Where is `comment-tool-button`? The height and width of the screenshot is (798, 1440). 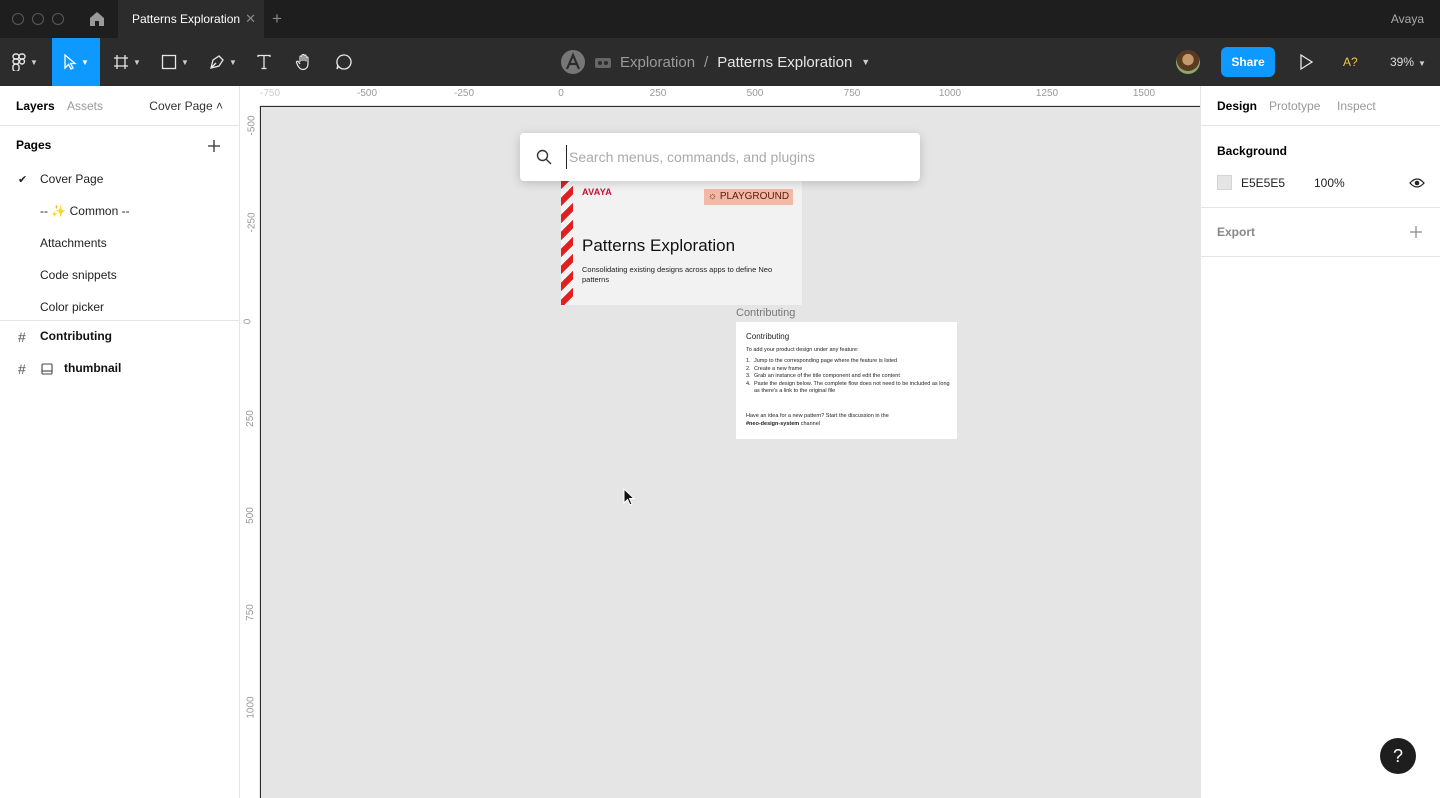 comment-tool-button is located at coordinates (344, 62).